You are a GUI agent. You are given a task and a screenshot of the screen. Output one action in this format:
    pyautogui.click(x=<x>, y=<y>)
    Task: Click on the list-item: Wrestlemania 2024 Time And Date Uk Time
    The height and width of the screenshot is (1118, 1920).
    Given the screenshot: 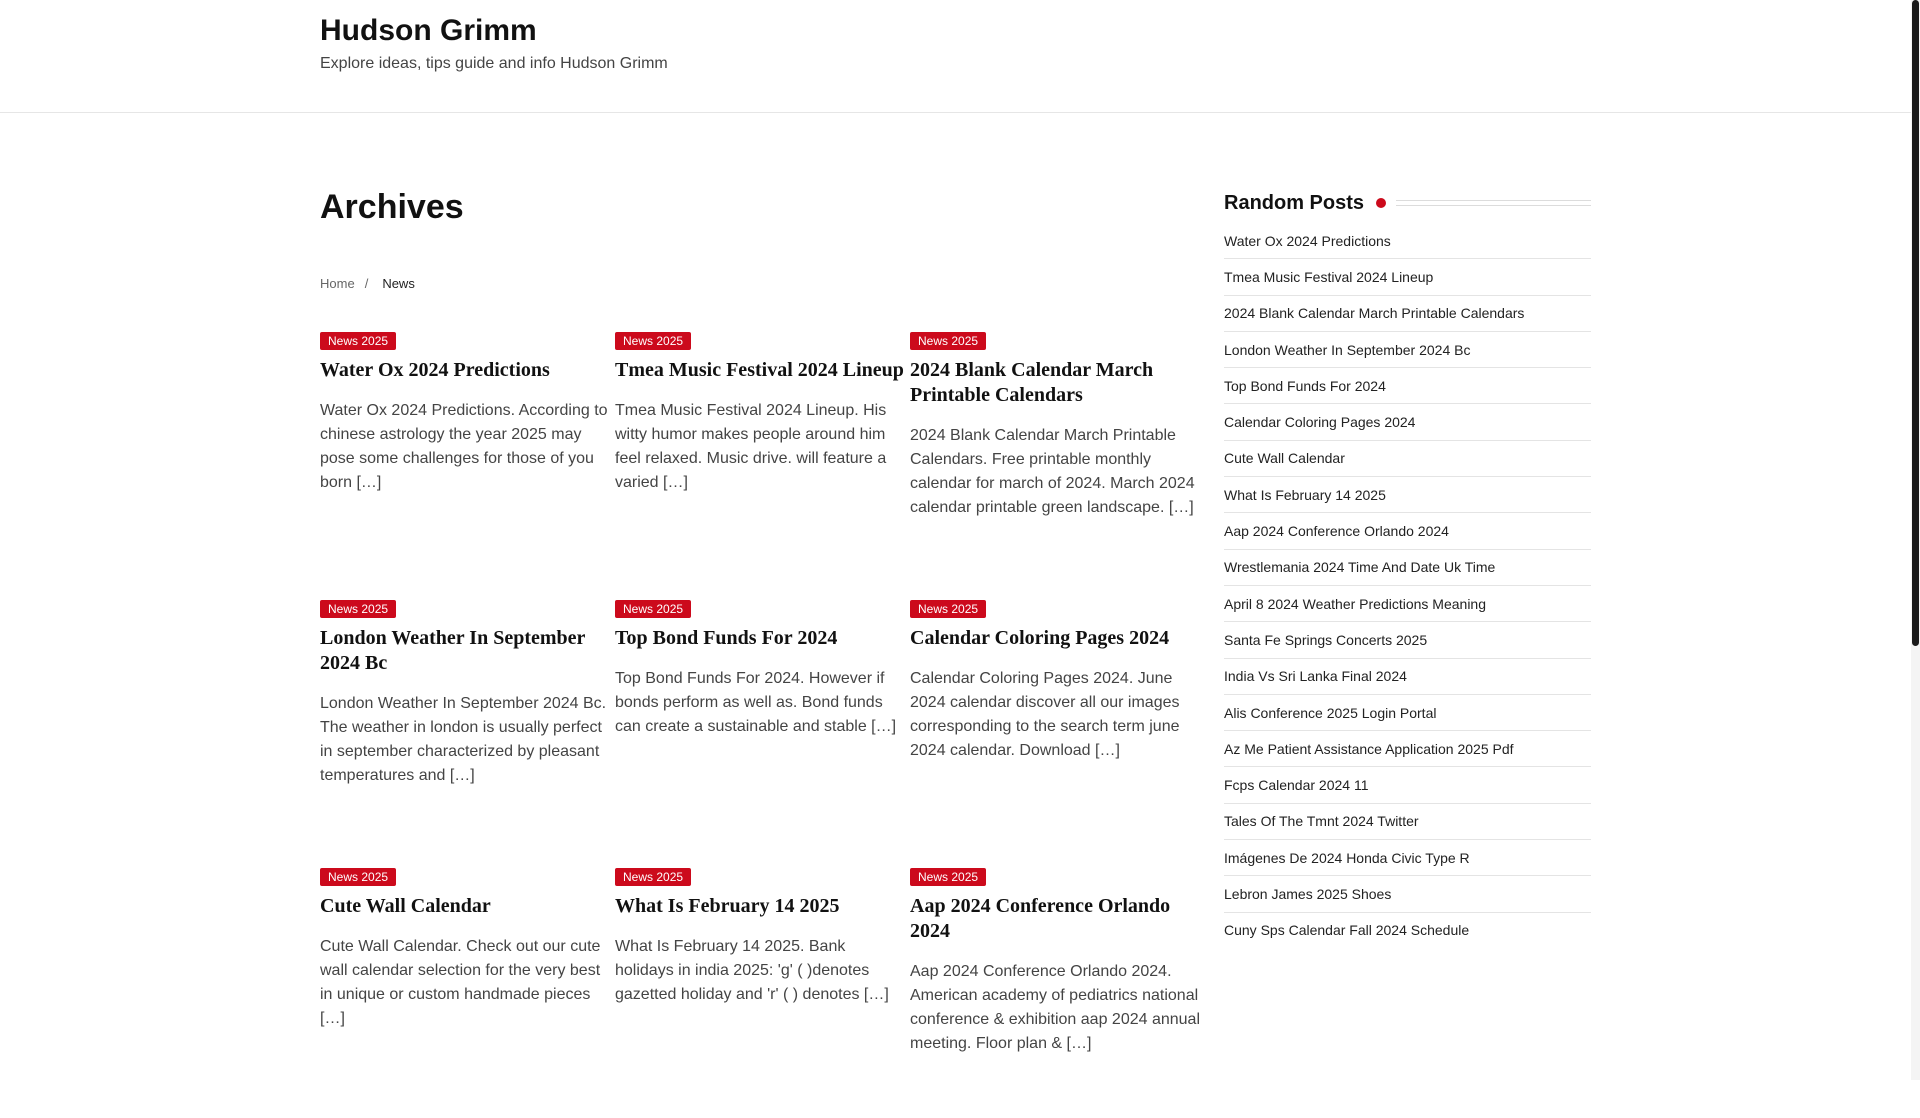 What is the action you would take?
    pyautogui.click(x=1407, y=568)
    